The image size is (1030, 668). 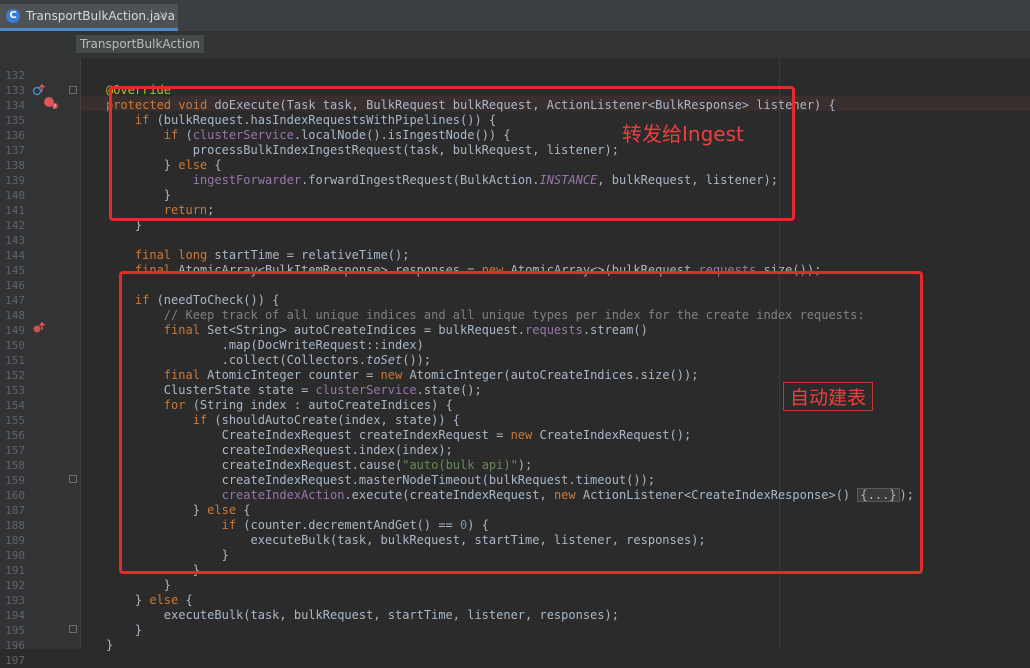 What do you see at coordinates (15, 360) in the screenshot?
I see `line-number: 151` at bounding box center [15, 360].